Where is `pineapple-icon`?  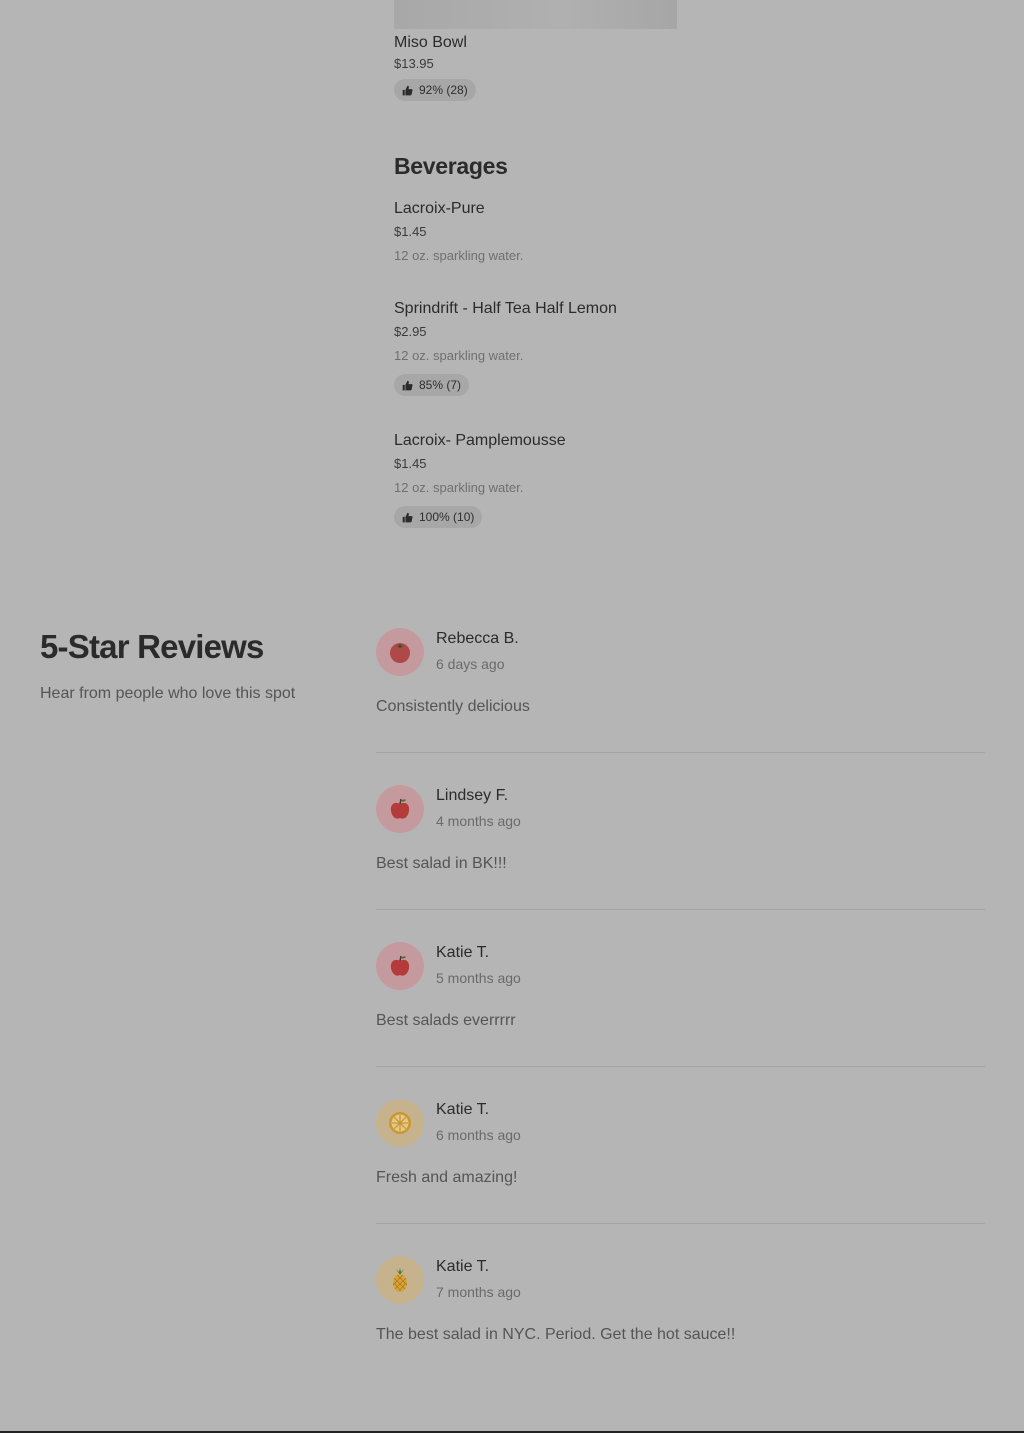
pineapple-icon is located at coordinates (400, 1280).